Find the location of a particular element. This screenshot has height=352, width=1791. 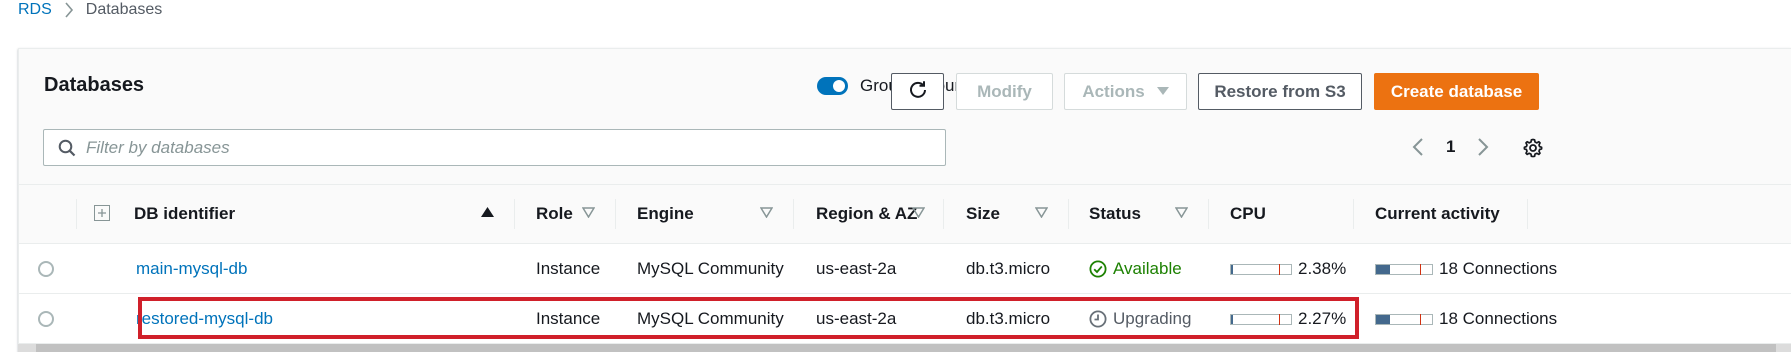

restore-from-s3-button: Restore from S3 is located at coordinates (1280, 91).